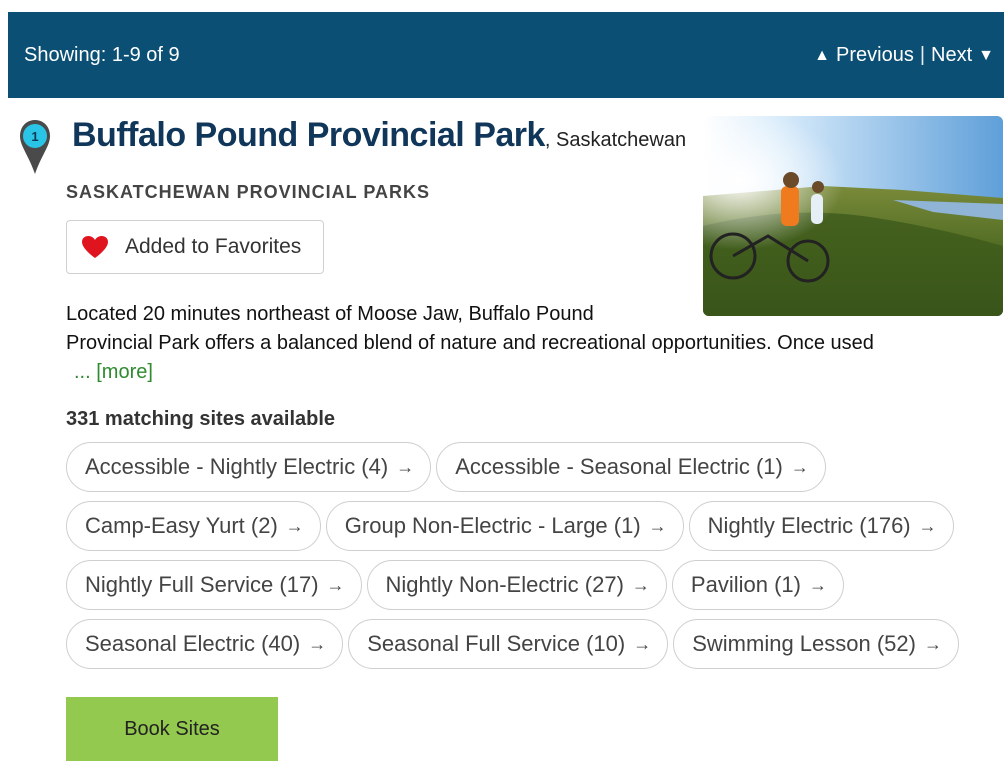 The width and height of the screenshot is (1004, 780). What do you see at coordinates (181, 525) in the screenshot?
I see `chip-label: Camp-Easy Yurt (2)` at bounding box center [181, 525].